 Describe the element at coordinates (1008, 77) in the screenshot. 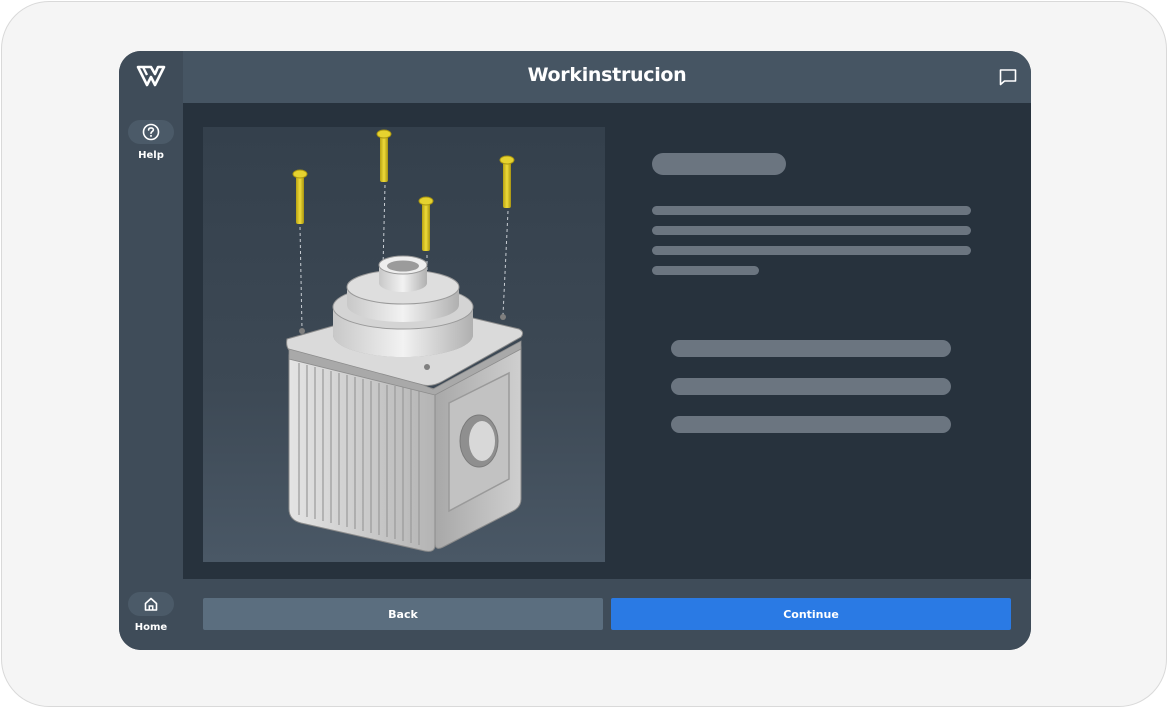

I see `chat-bubble-icon` at that location.